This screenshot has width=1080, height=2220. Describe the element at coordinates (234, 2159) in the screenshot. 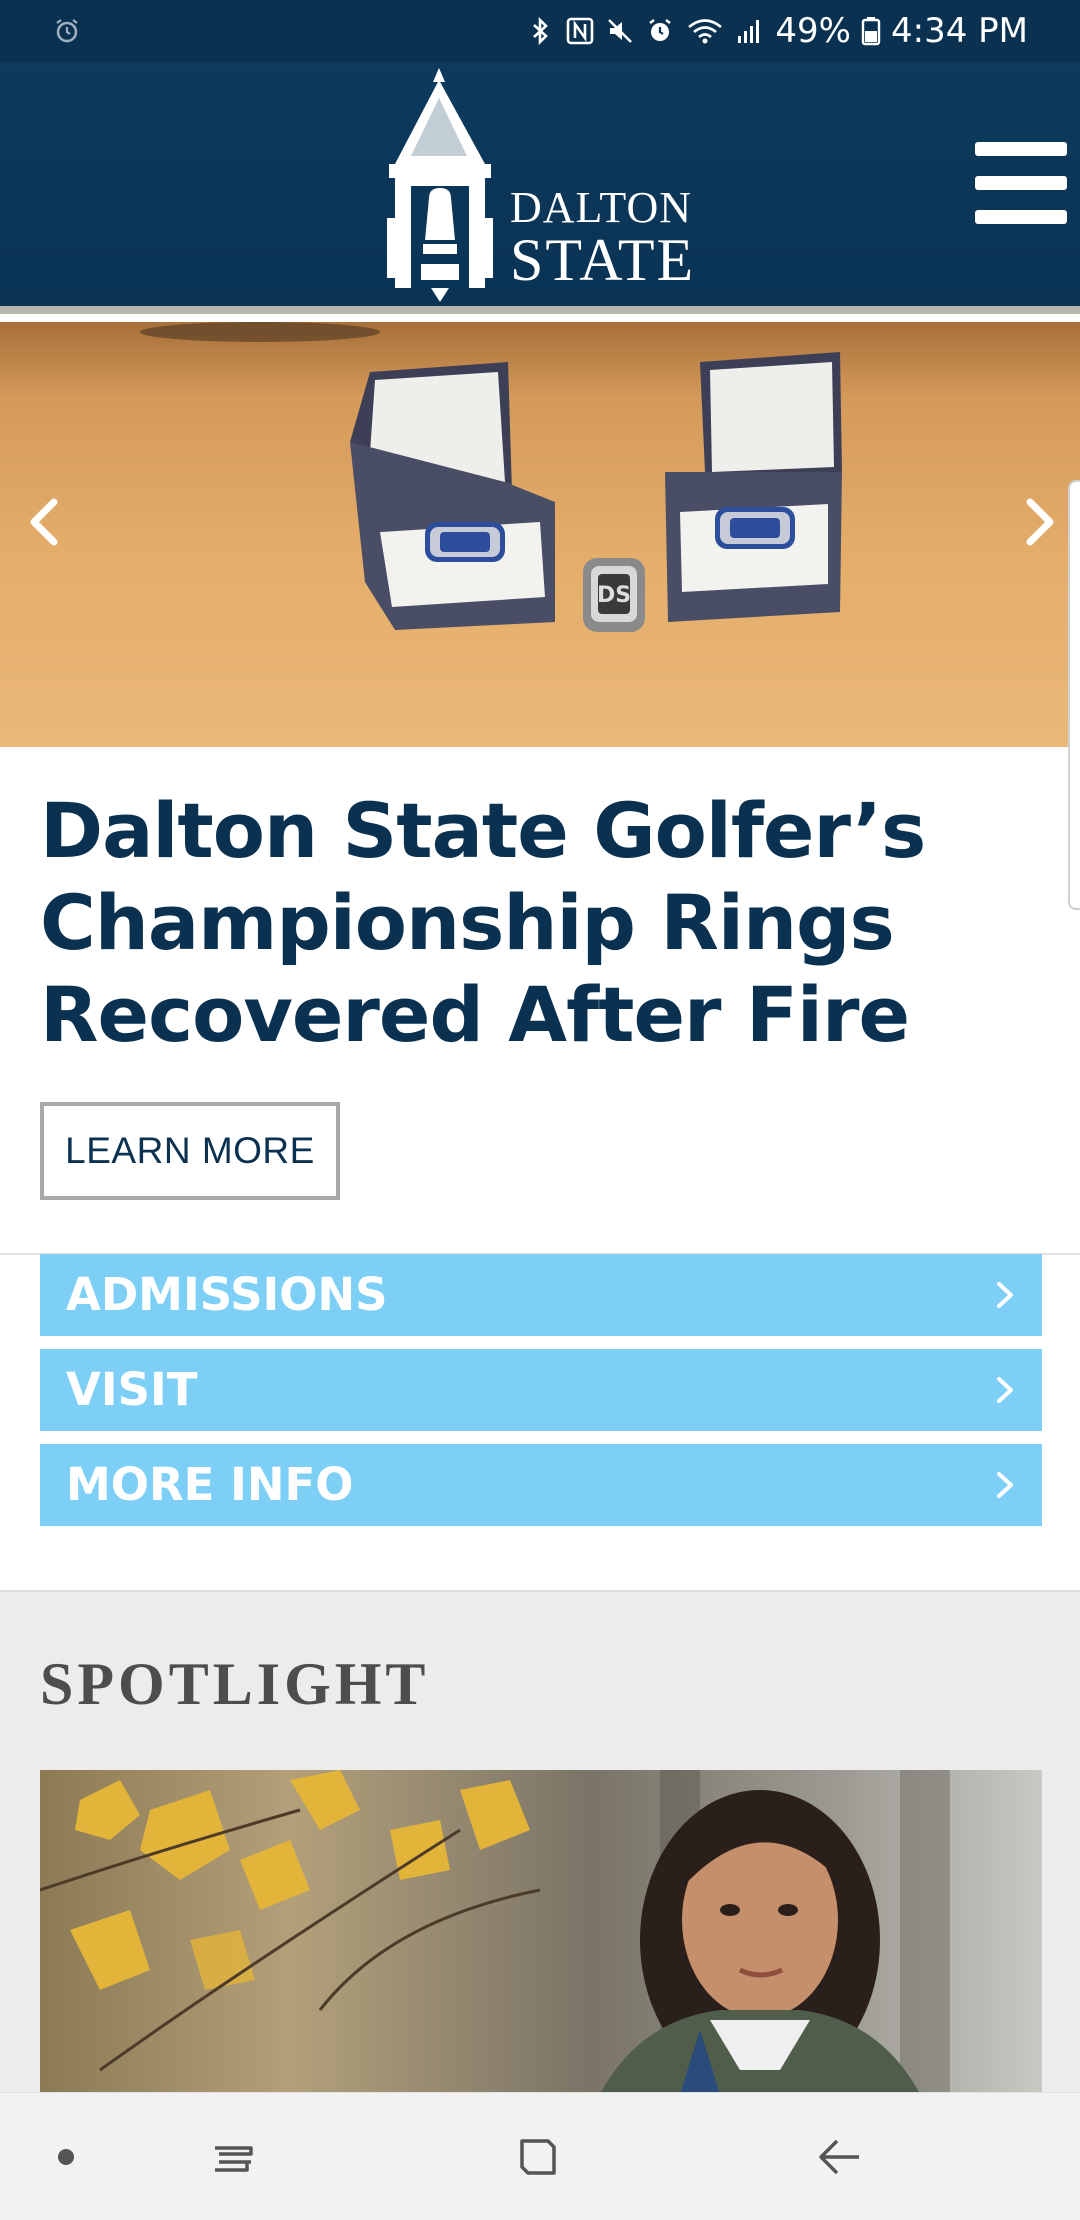

I see `recent-apps-icon` at that location.